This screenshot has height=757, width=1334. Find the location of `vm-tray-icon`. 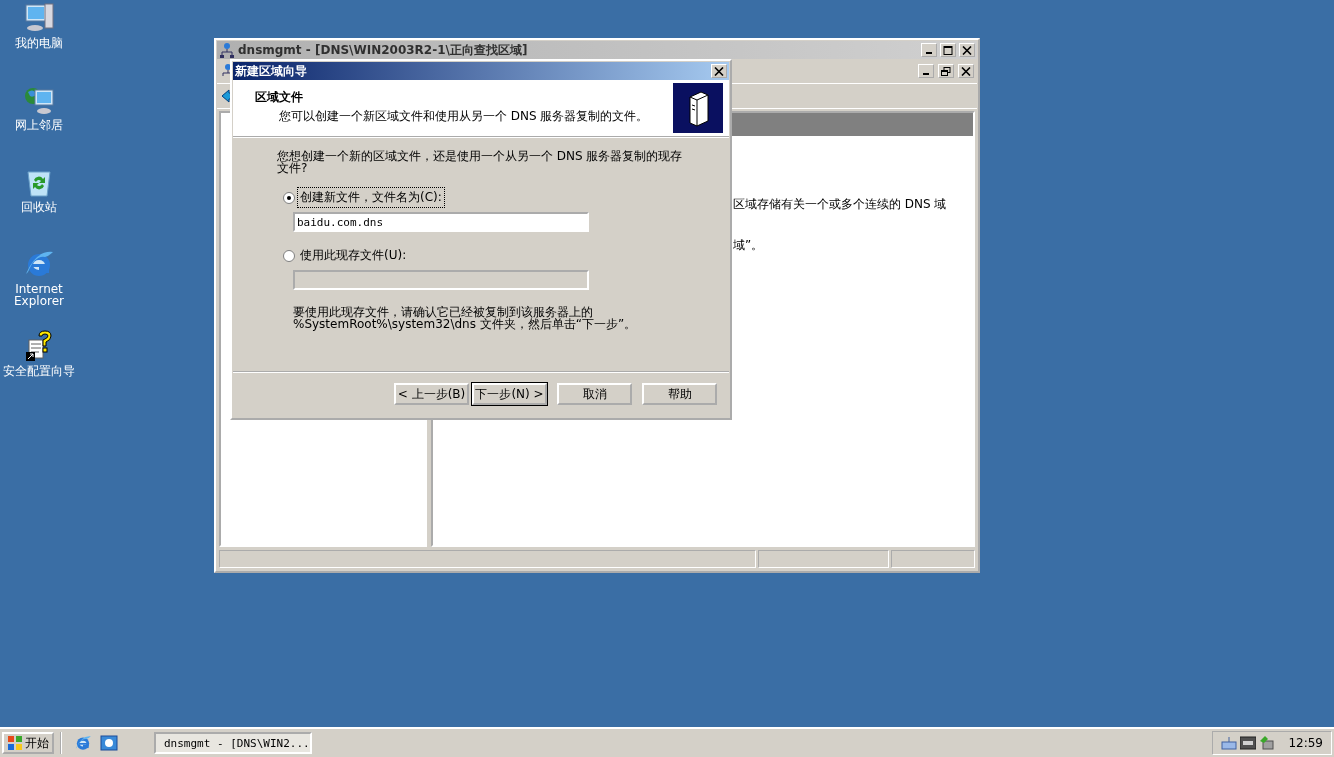

vm-tray-icon is located at coordinates (1248, 743).